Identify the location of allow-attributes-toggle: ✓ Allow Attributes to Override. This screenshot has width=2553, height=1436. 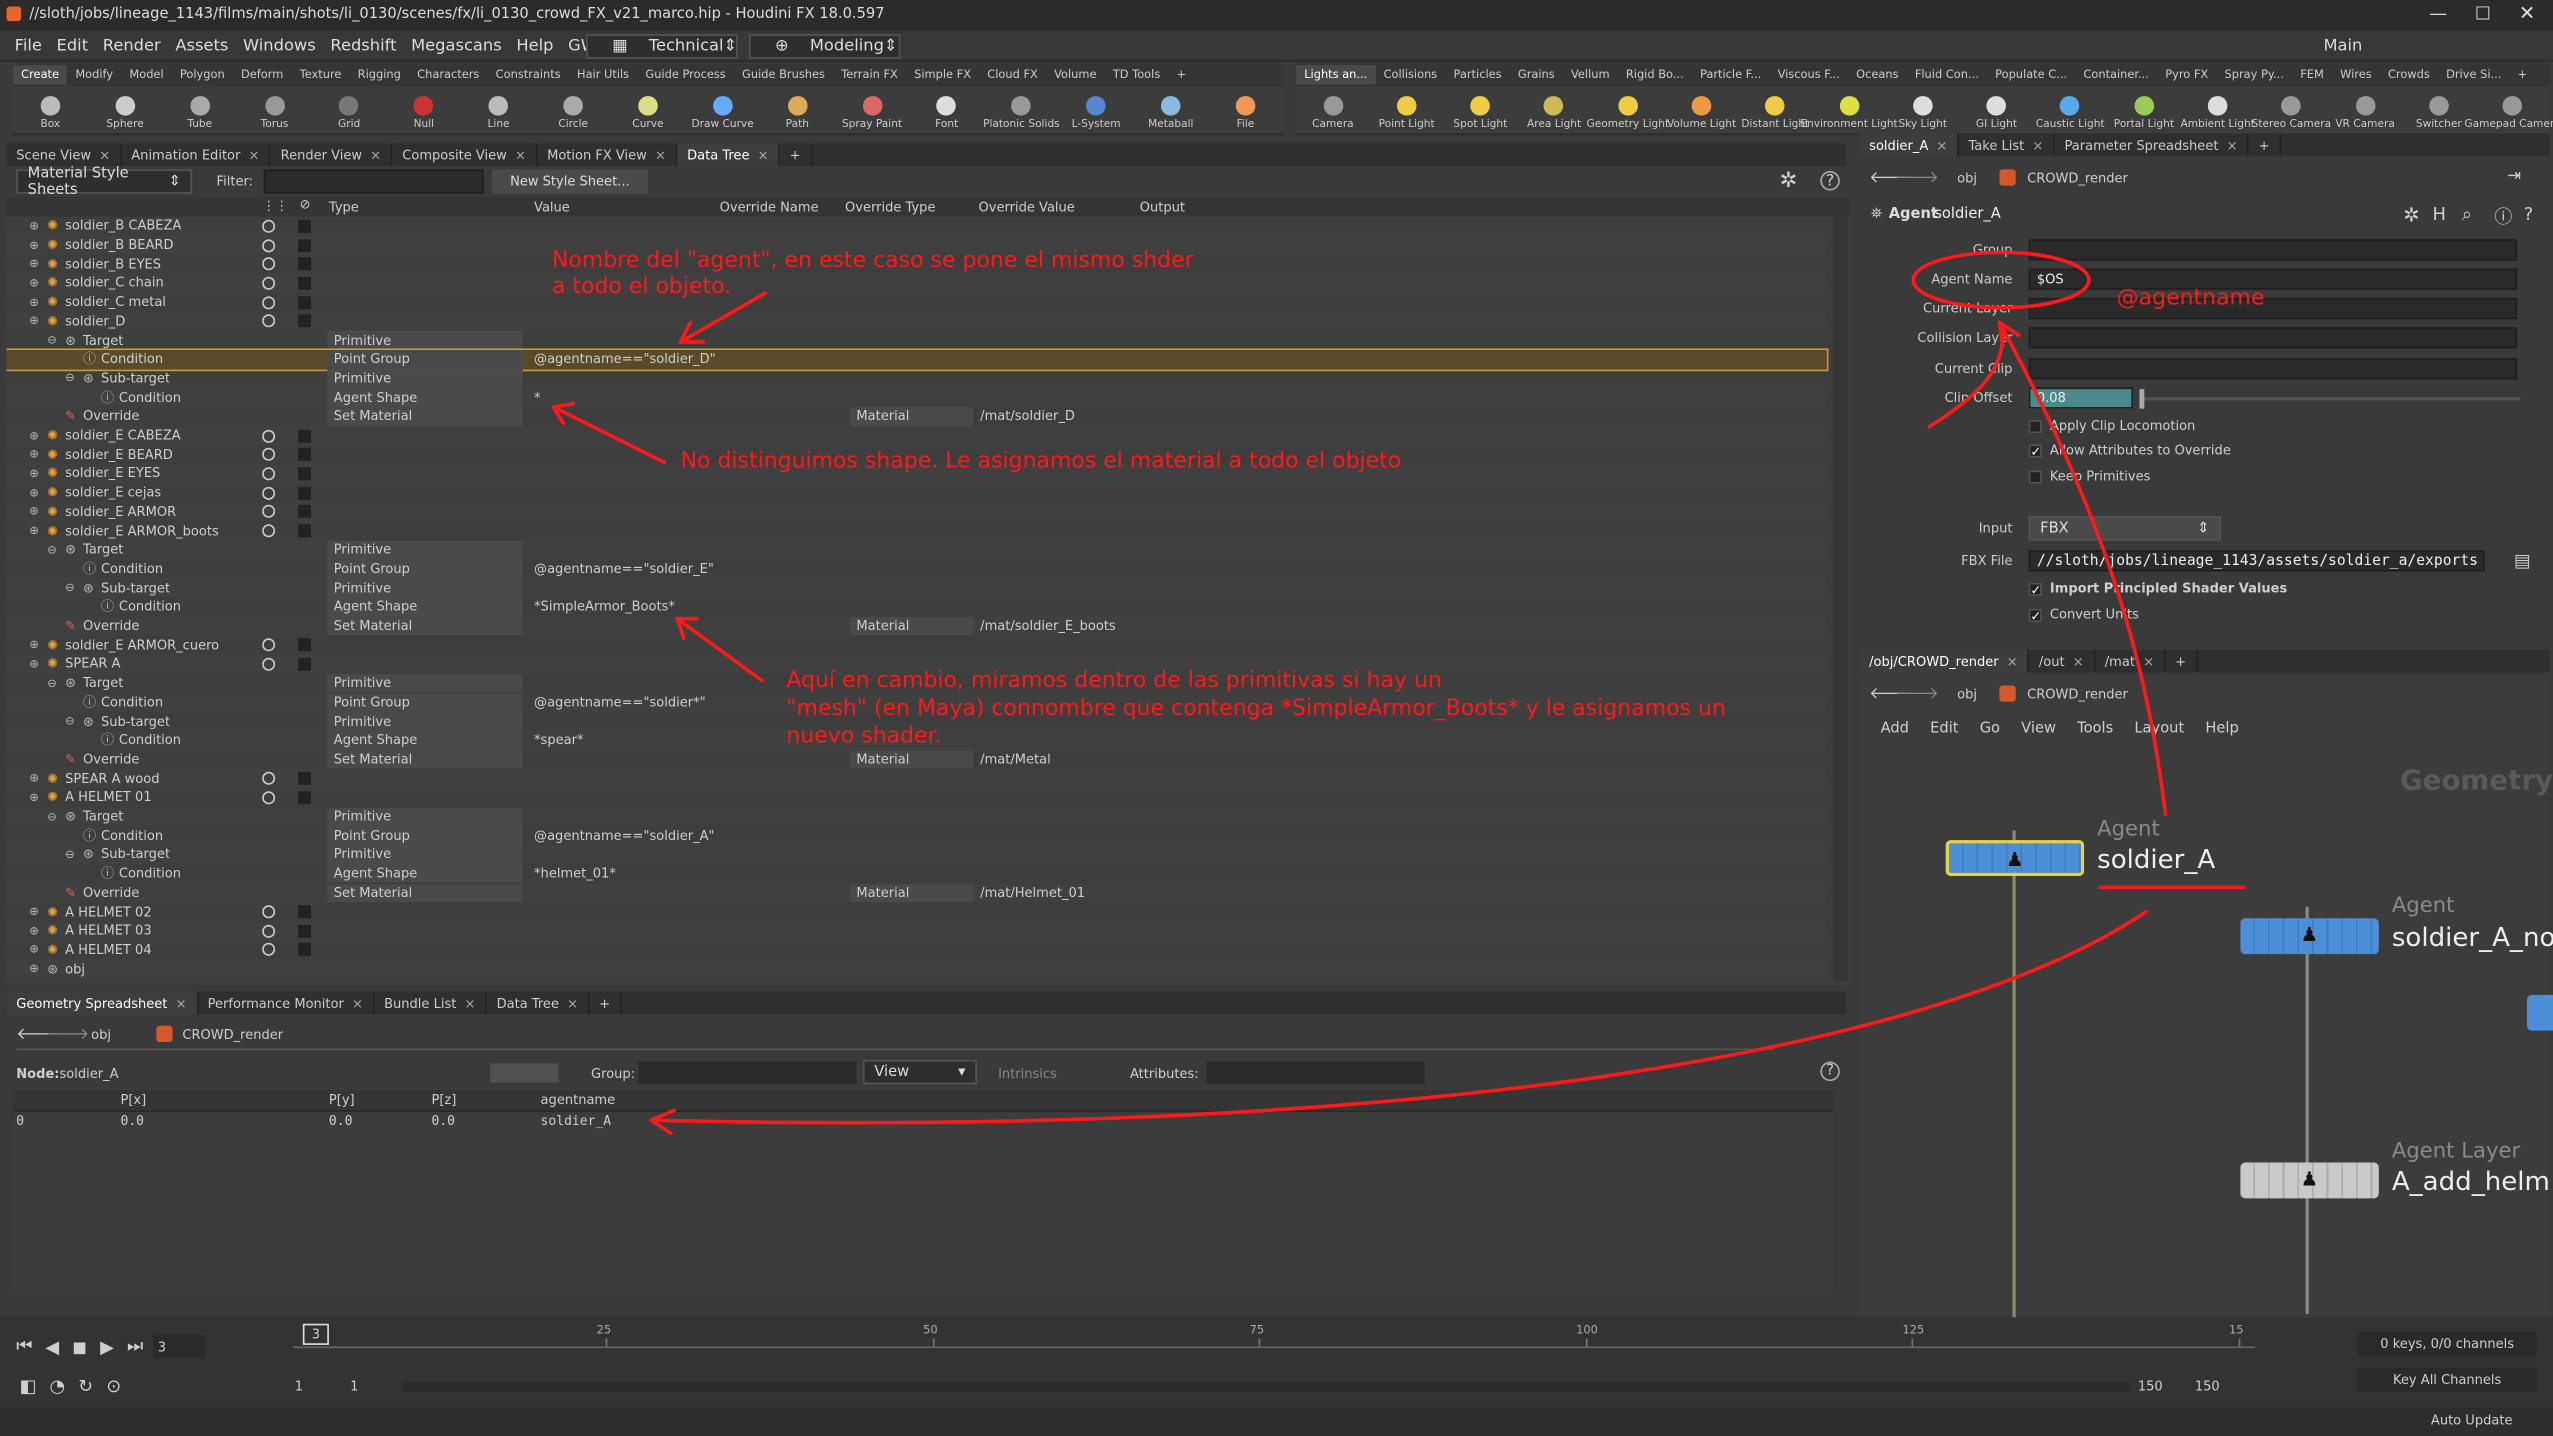
(2129, 450).